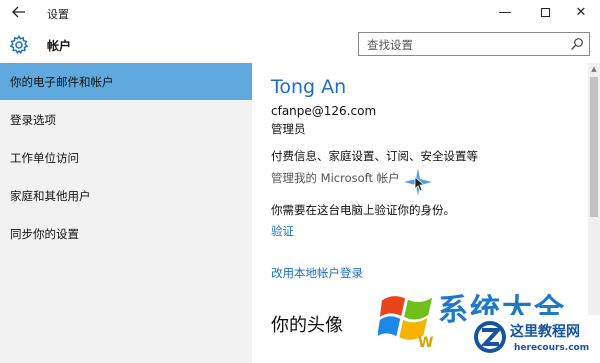 The width and height of the screenshot is (600, 363). I want to click on watermark-site-name: 这里教程网, so click(545, 332).